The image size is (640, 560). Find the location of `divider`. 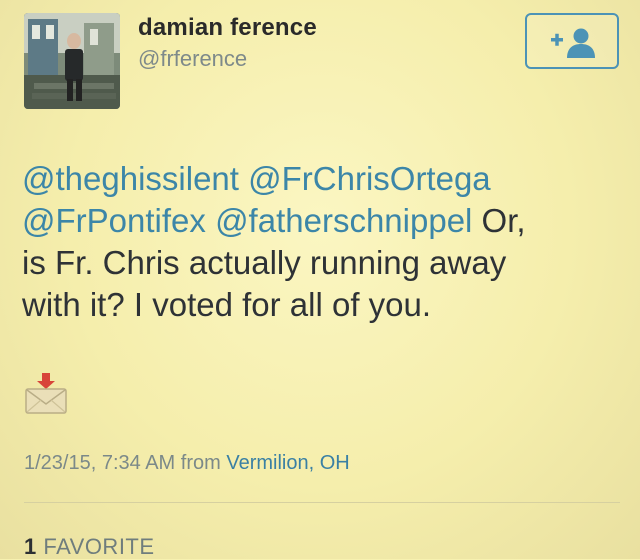

divider is located at coordinates (322, 502).